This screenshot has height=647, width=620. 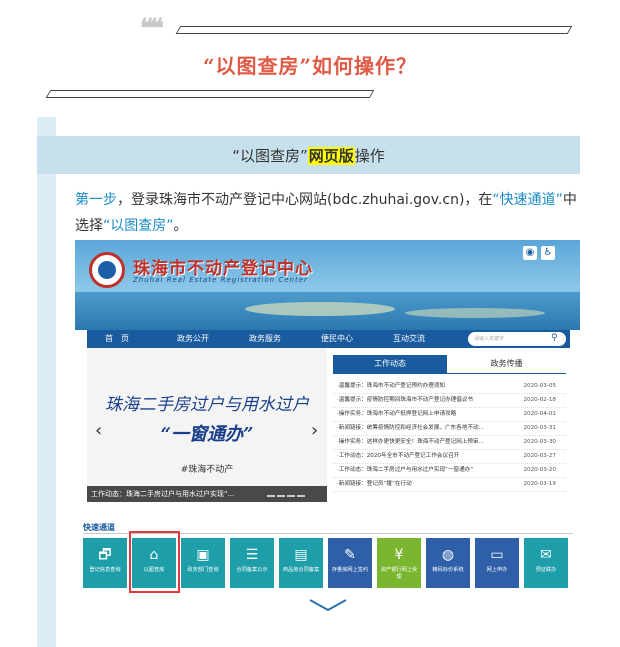 What do you see at coordinates (207, 405) in the screenshot?
I see `carousel-headline: 珠海二手房过户与用水过户` at bounding box center [207, 405].